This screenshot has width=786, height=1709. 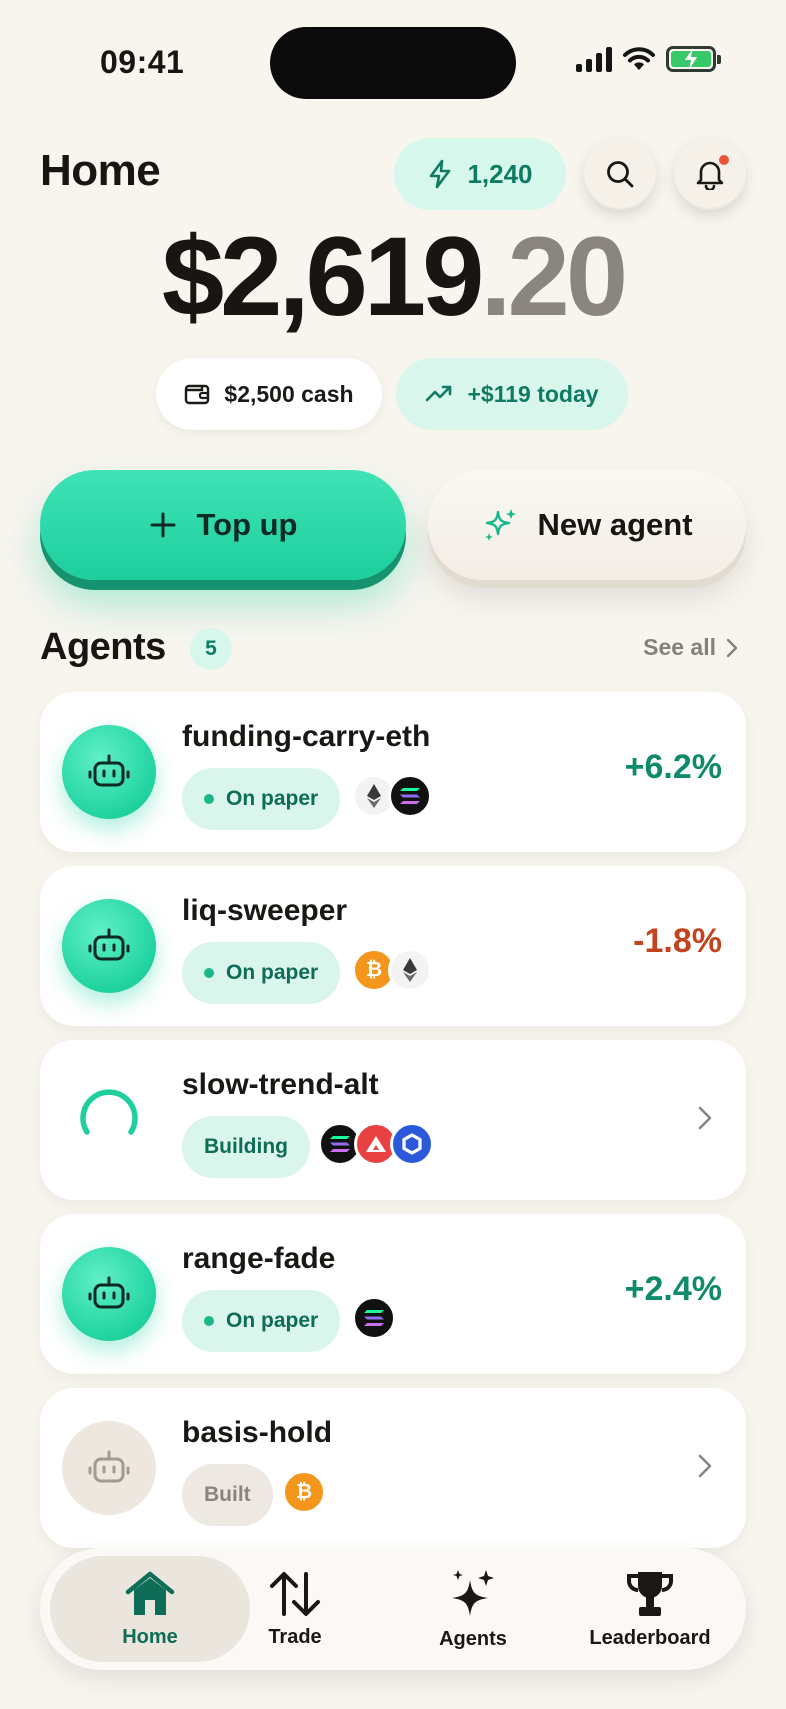 What do you see at coordinates (265, 910) in the screenshot?
I see `agent-name: liq-sweeper` at bounding box center [265, 910].